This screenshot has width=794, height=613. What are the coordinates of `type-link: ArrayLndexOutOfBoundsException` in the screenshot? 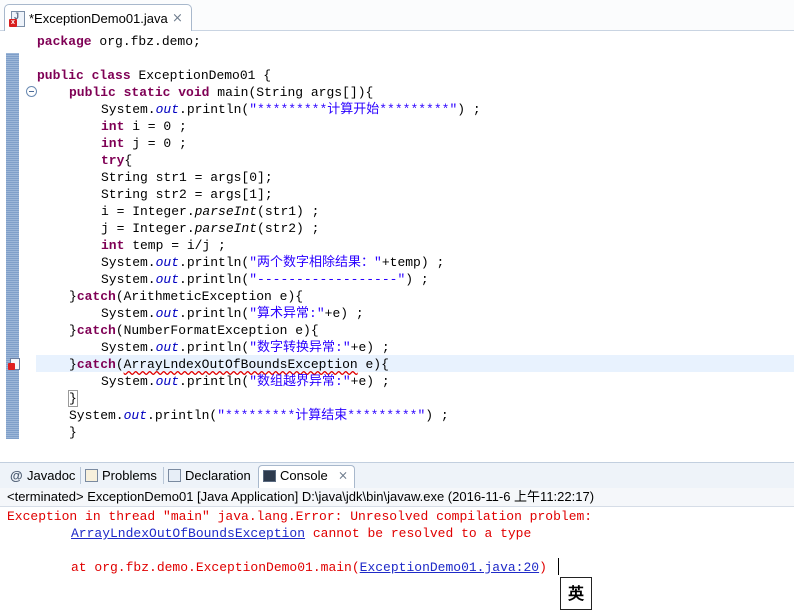 It's located at (188, 533).